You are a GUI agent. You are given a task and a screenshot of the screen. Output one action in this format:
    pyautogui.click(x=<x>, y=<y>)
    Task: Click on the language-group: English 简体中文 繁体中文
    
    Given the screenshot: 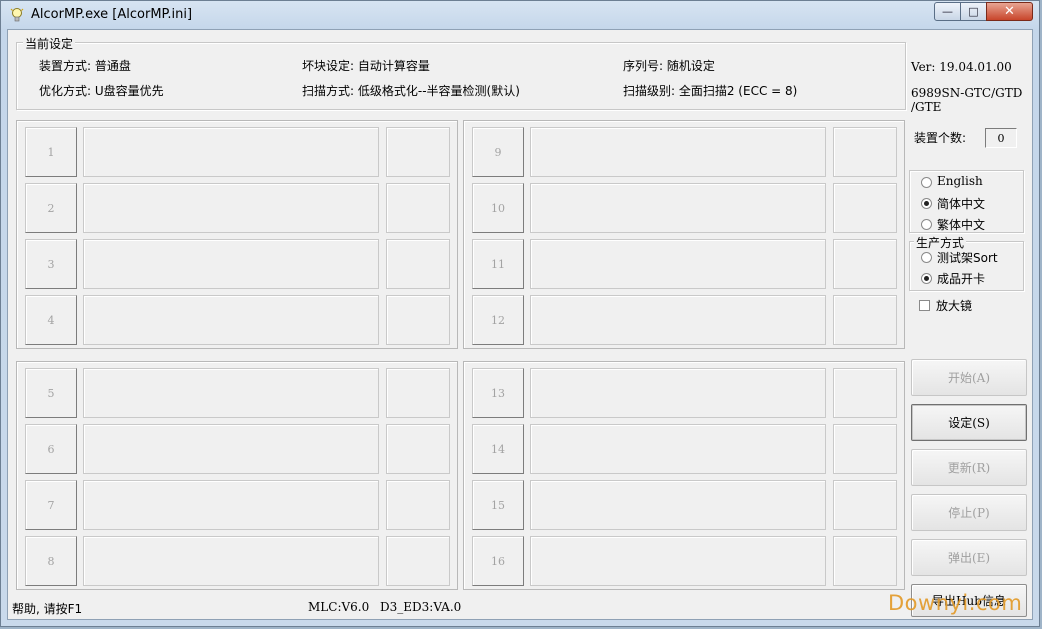 What is the action you would take?
    pyautogui.click(x=966, y=201)
    